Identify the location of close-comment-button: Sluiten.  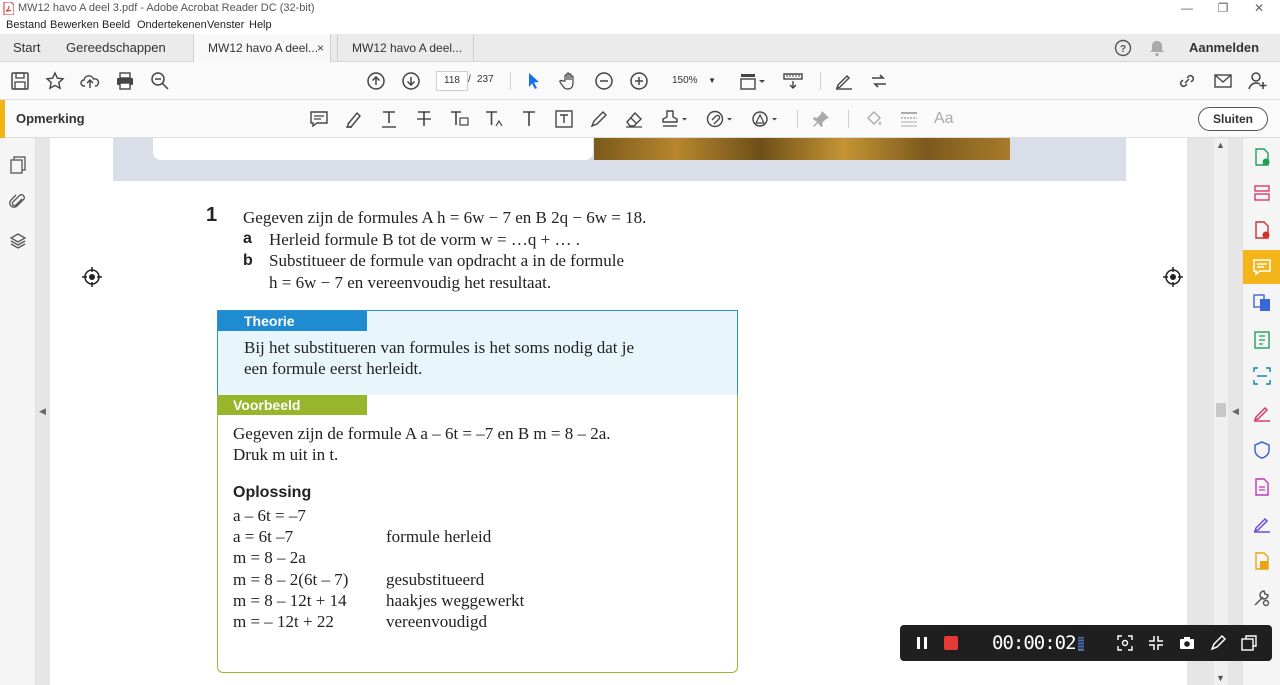
(1233, 119).